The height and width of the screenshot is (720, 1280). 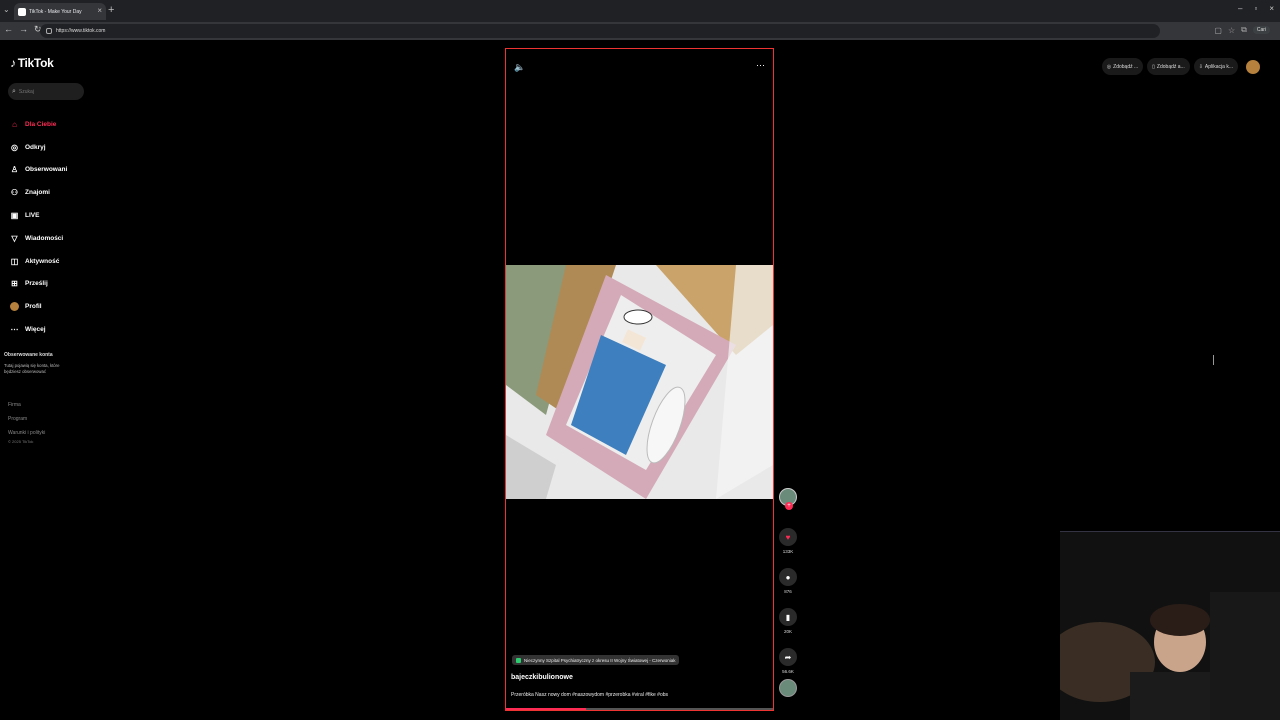 What do you see at coordinates (111, 10) in the screenshot?
I see `new-tab-icon: +` at bounding box center [111, 10].